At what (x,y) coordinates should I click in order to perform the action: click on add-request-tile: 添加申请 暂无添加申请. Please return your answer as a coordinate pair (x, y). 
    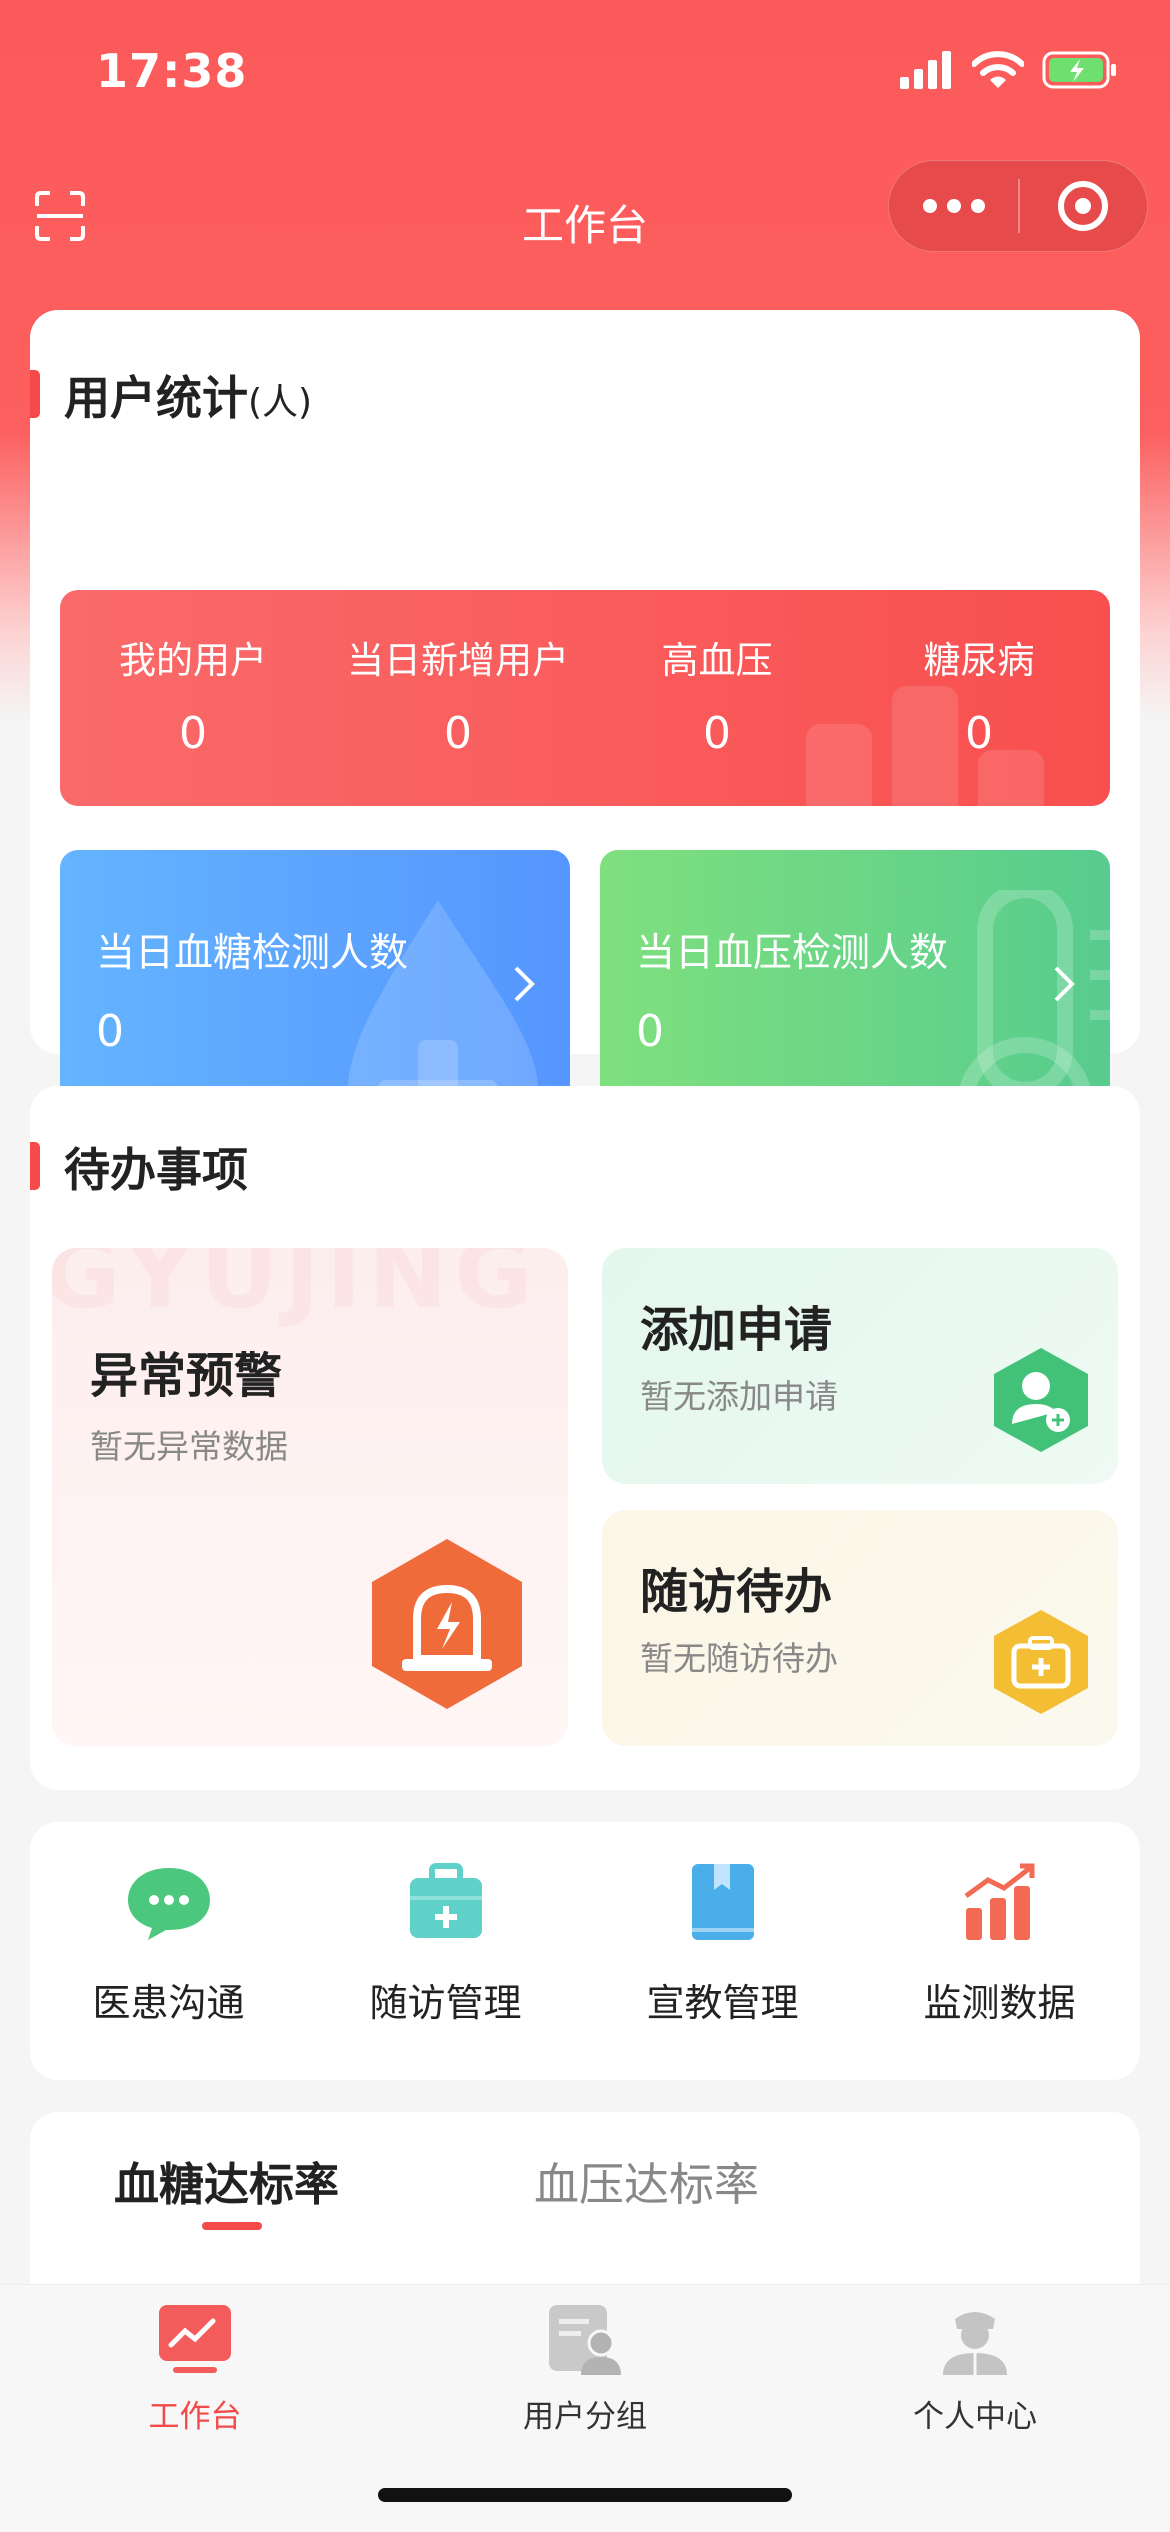
    Looking at the image, I should click on (860, 1366).